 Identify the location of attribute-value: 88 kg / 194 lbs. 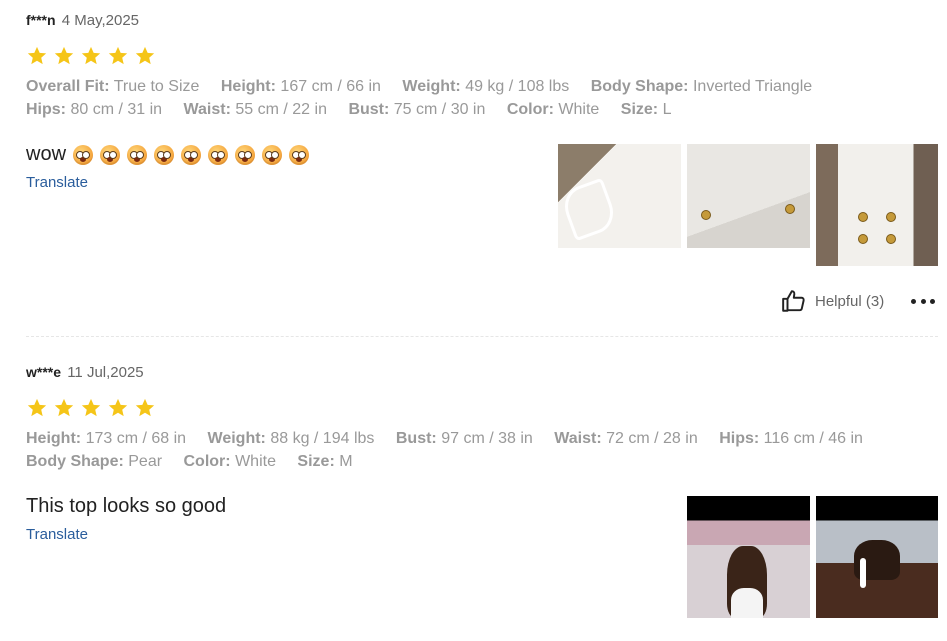
(322, 438).